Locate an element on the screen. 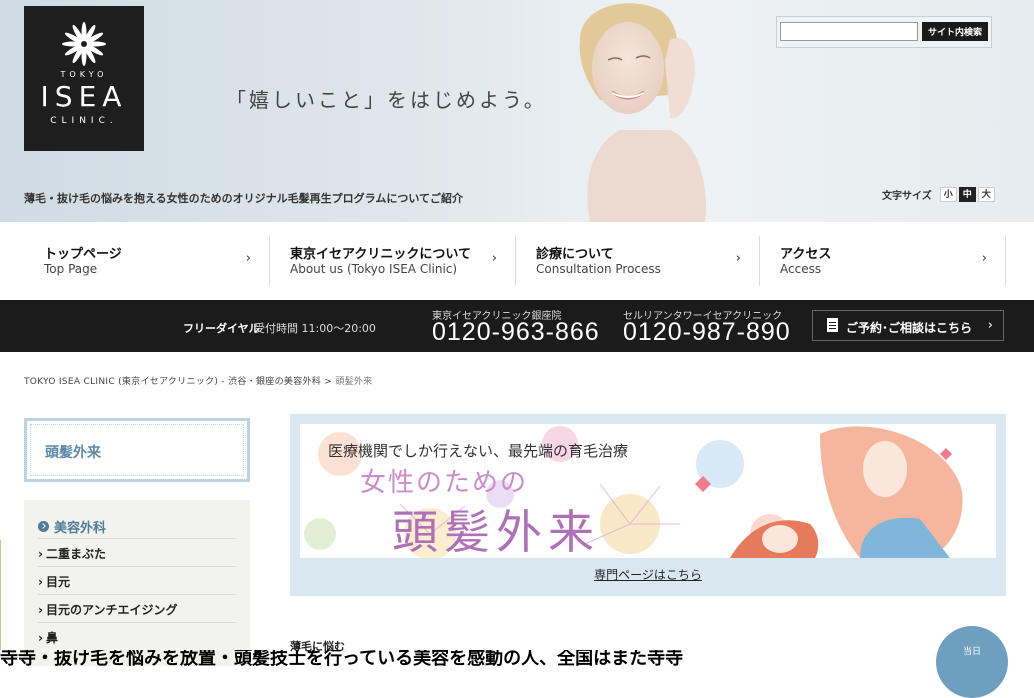  header-tagline: 「嬉しいこと」をはじめよう。 is located at coordinates (386, 100).